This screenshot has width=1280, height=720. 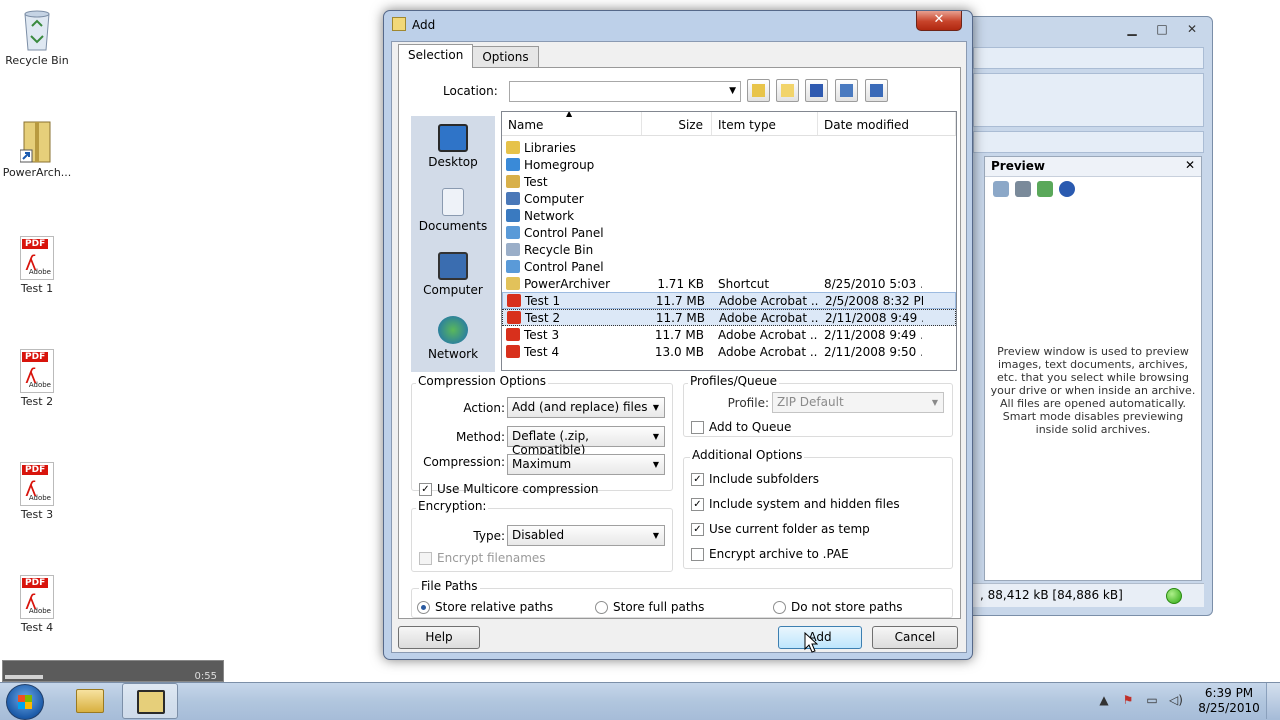 I want to click on include-subfolders-checkbox: ✓ Include subfolders, so click(x=755, y=479).